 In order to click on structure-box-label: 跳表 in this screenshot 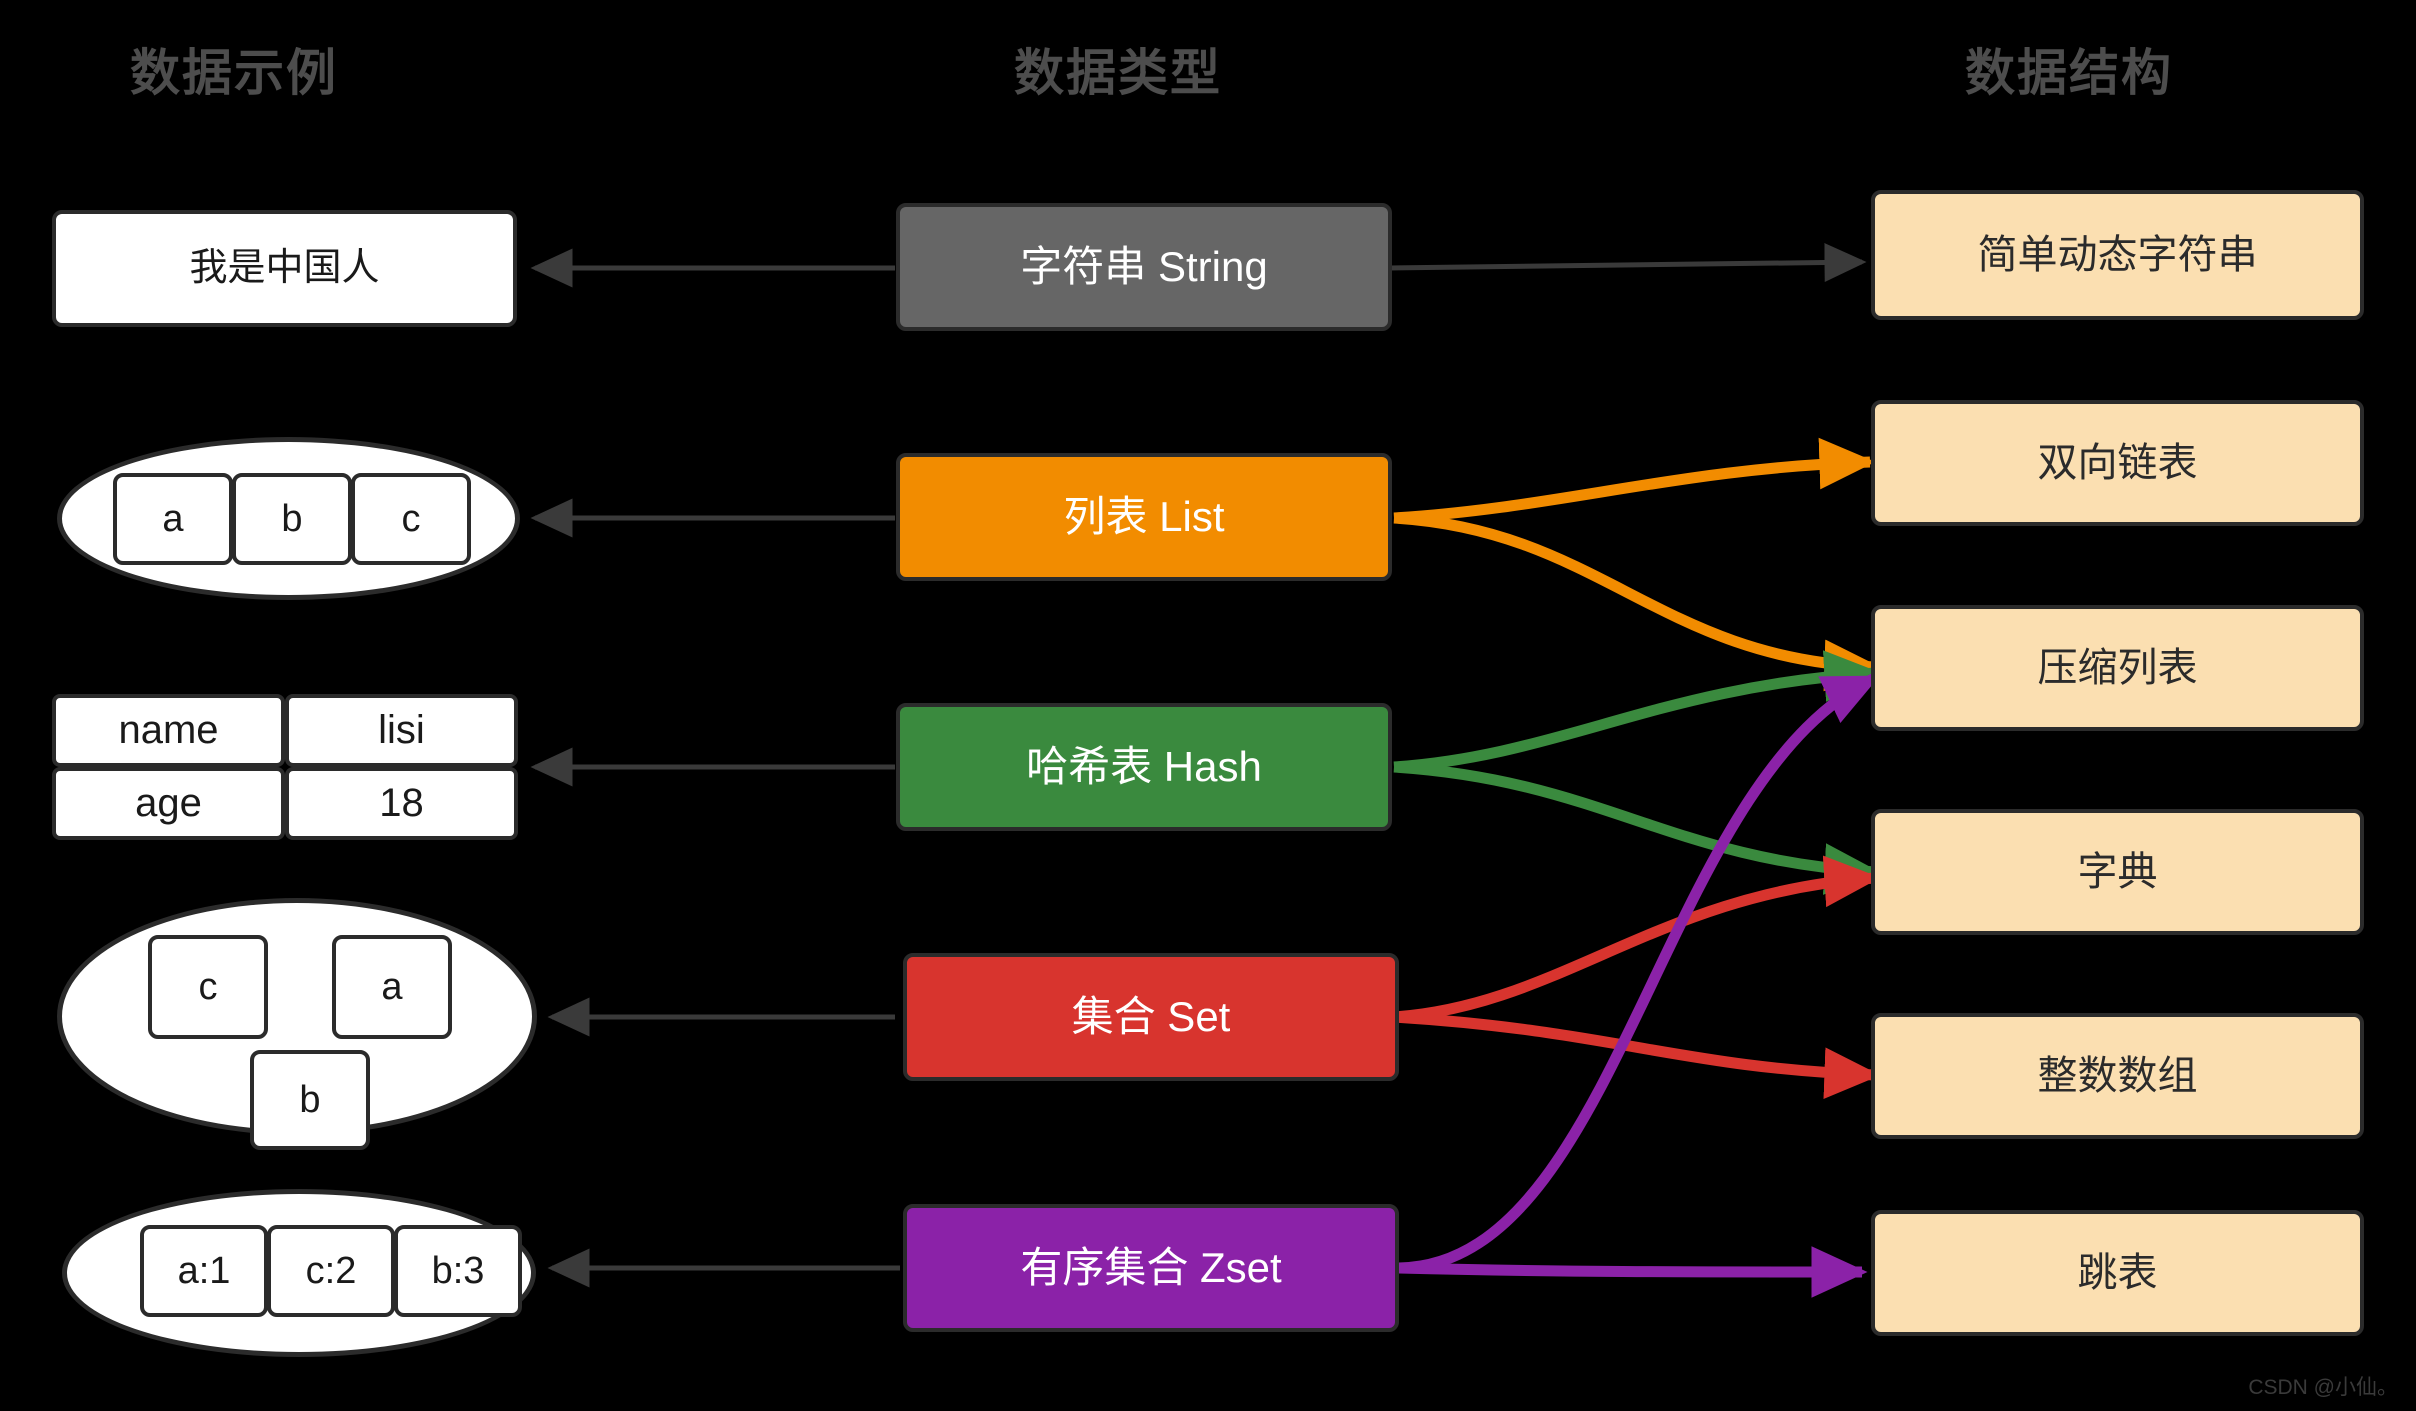, I will do `click(2117, 1273)`.